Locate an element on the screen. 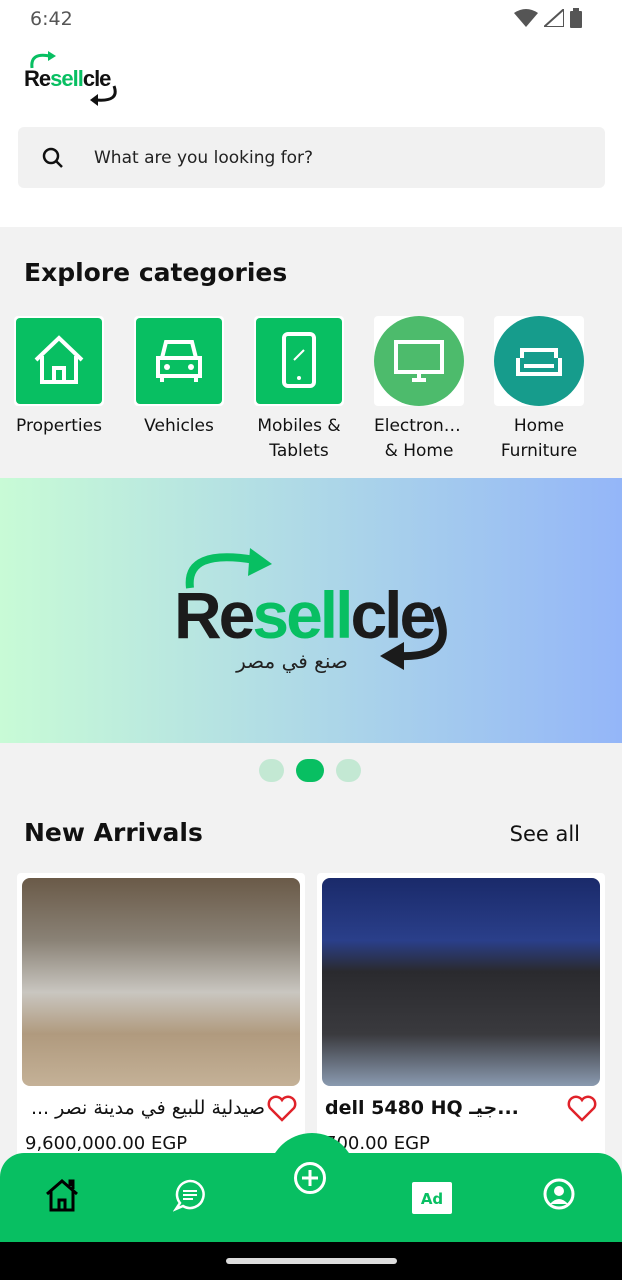  app-logo: Resellcle is located at coordinates (70, 78).